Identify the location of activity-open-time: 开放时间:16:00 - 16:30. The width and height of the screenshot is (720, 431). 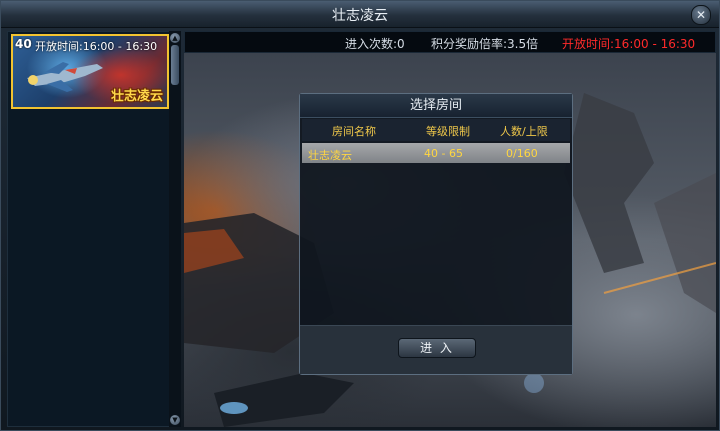
(96, 46).